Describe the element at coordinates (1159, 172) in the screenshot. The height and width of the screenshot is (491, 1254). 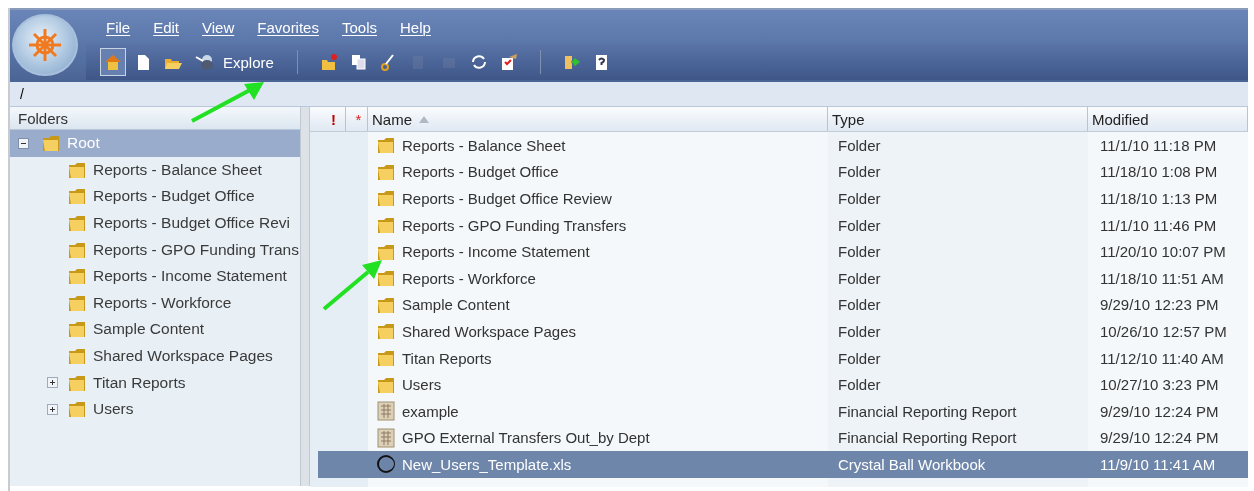
I see `table-cell-text: 11/18/10 1:08 PM` at that location.